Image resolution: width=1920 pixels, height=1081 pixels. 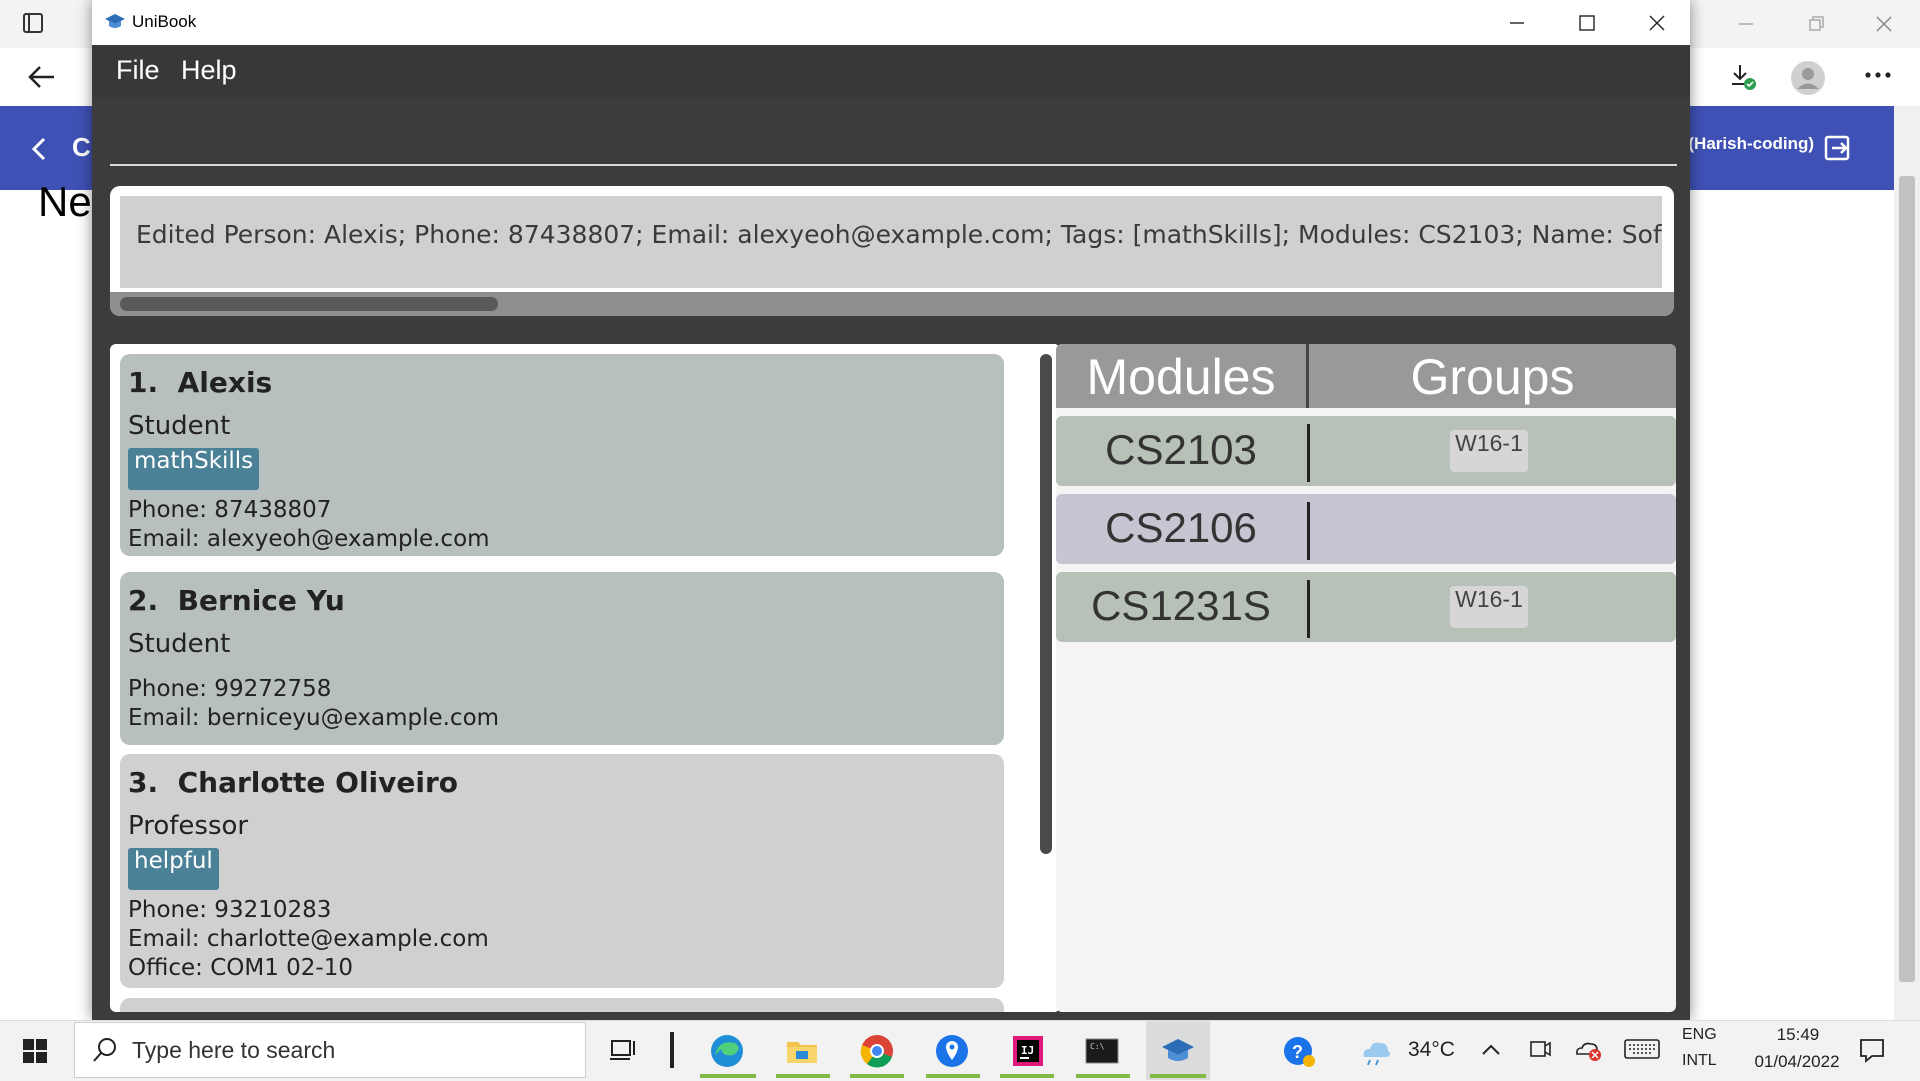 What do you see at coordinates (1884, 24) in the screenshot?
I see `browser-close-icon` at bounding box center [1884, 24].